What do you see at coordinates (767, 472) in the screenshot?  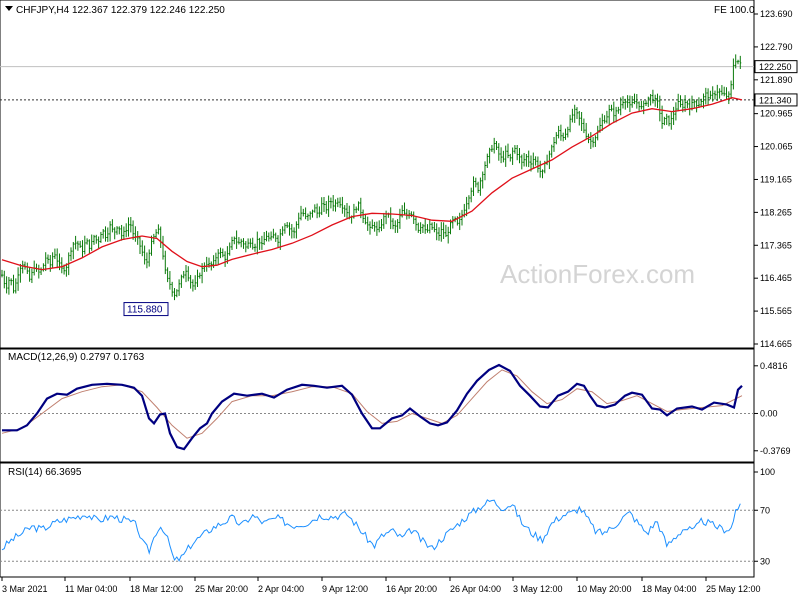 I see `rsi-tick-label: 100` at bounding box center [767, 472].